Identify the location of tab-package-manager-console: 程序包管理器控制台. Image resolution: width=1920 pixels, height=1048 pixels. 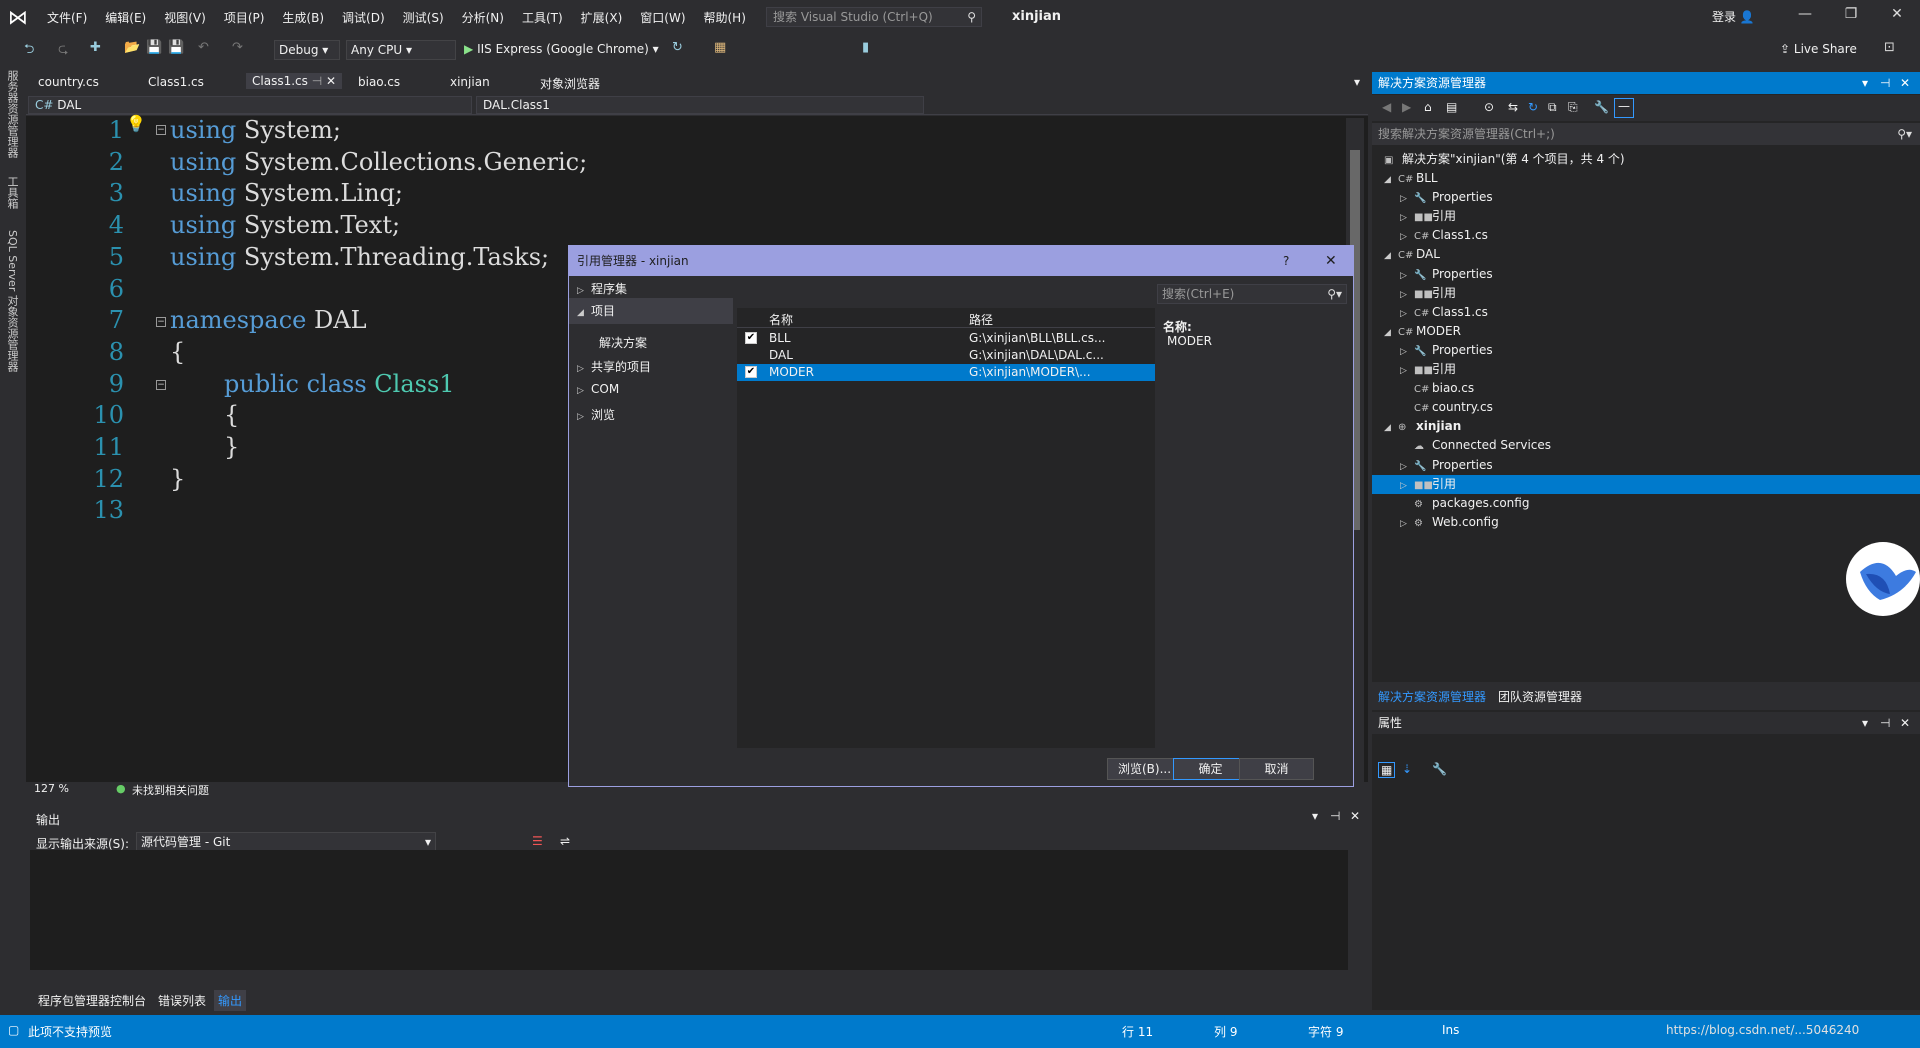
(92, 1000).